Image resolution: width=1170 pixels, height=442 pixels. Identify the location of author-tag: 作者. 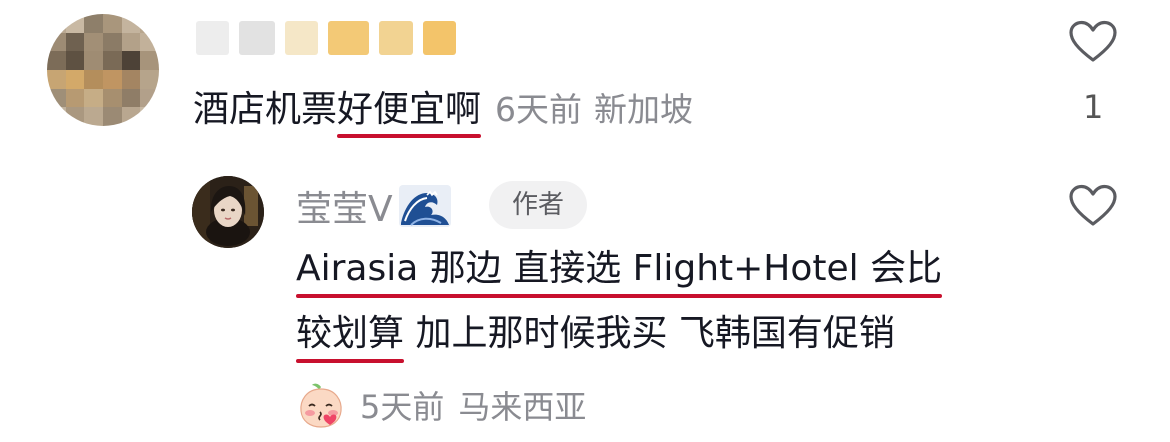
(538, 205).